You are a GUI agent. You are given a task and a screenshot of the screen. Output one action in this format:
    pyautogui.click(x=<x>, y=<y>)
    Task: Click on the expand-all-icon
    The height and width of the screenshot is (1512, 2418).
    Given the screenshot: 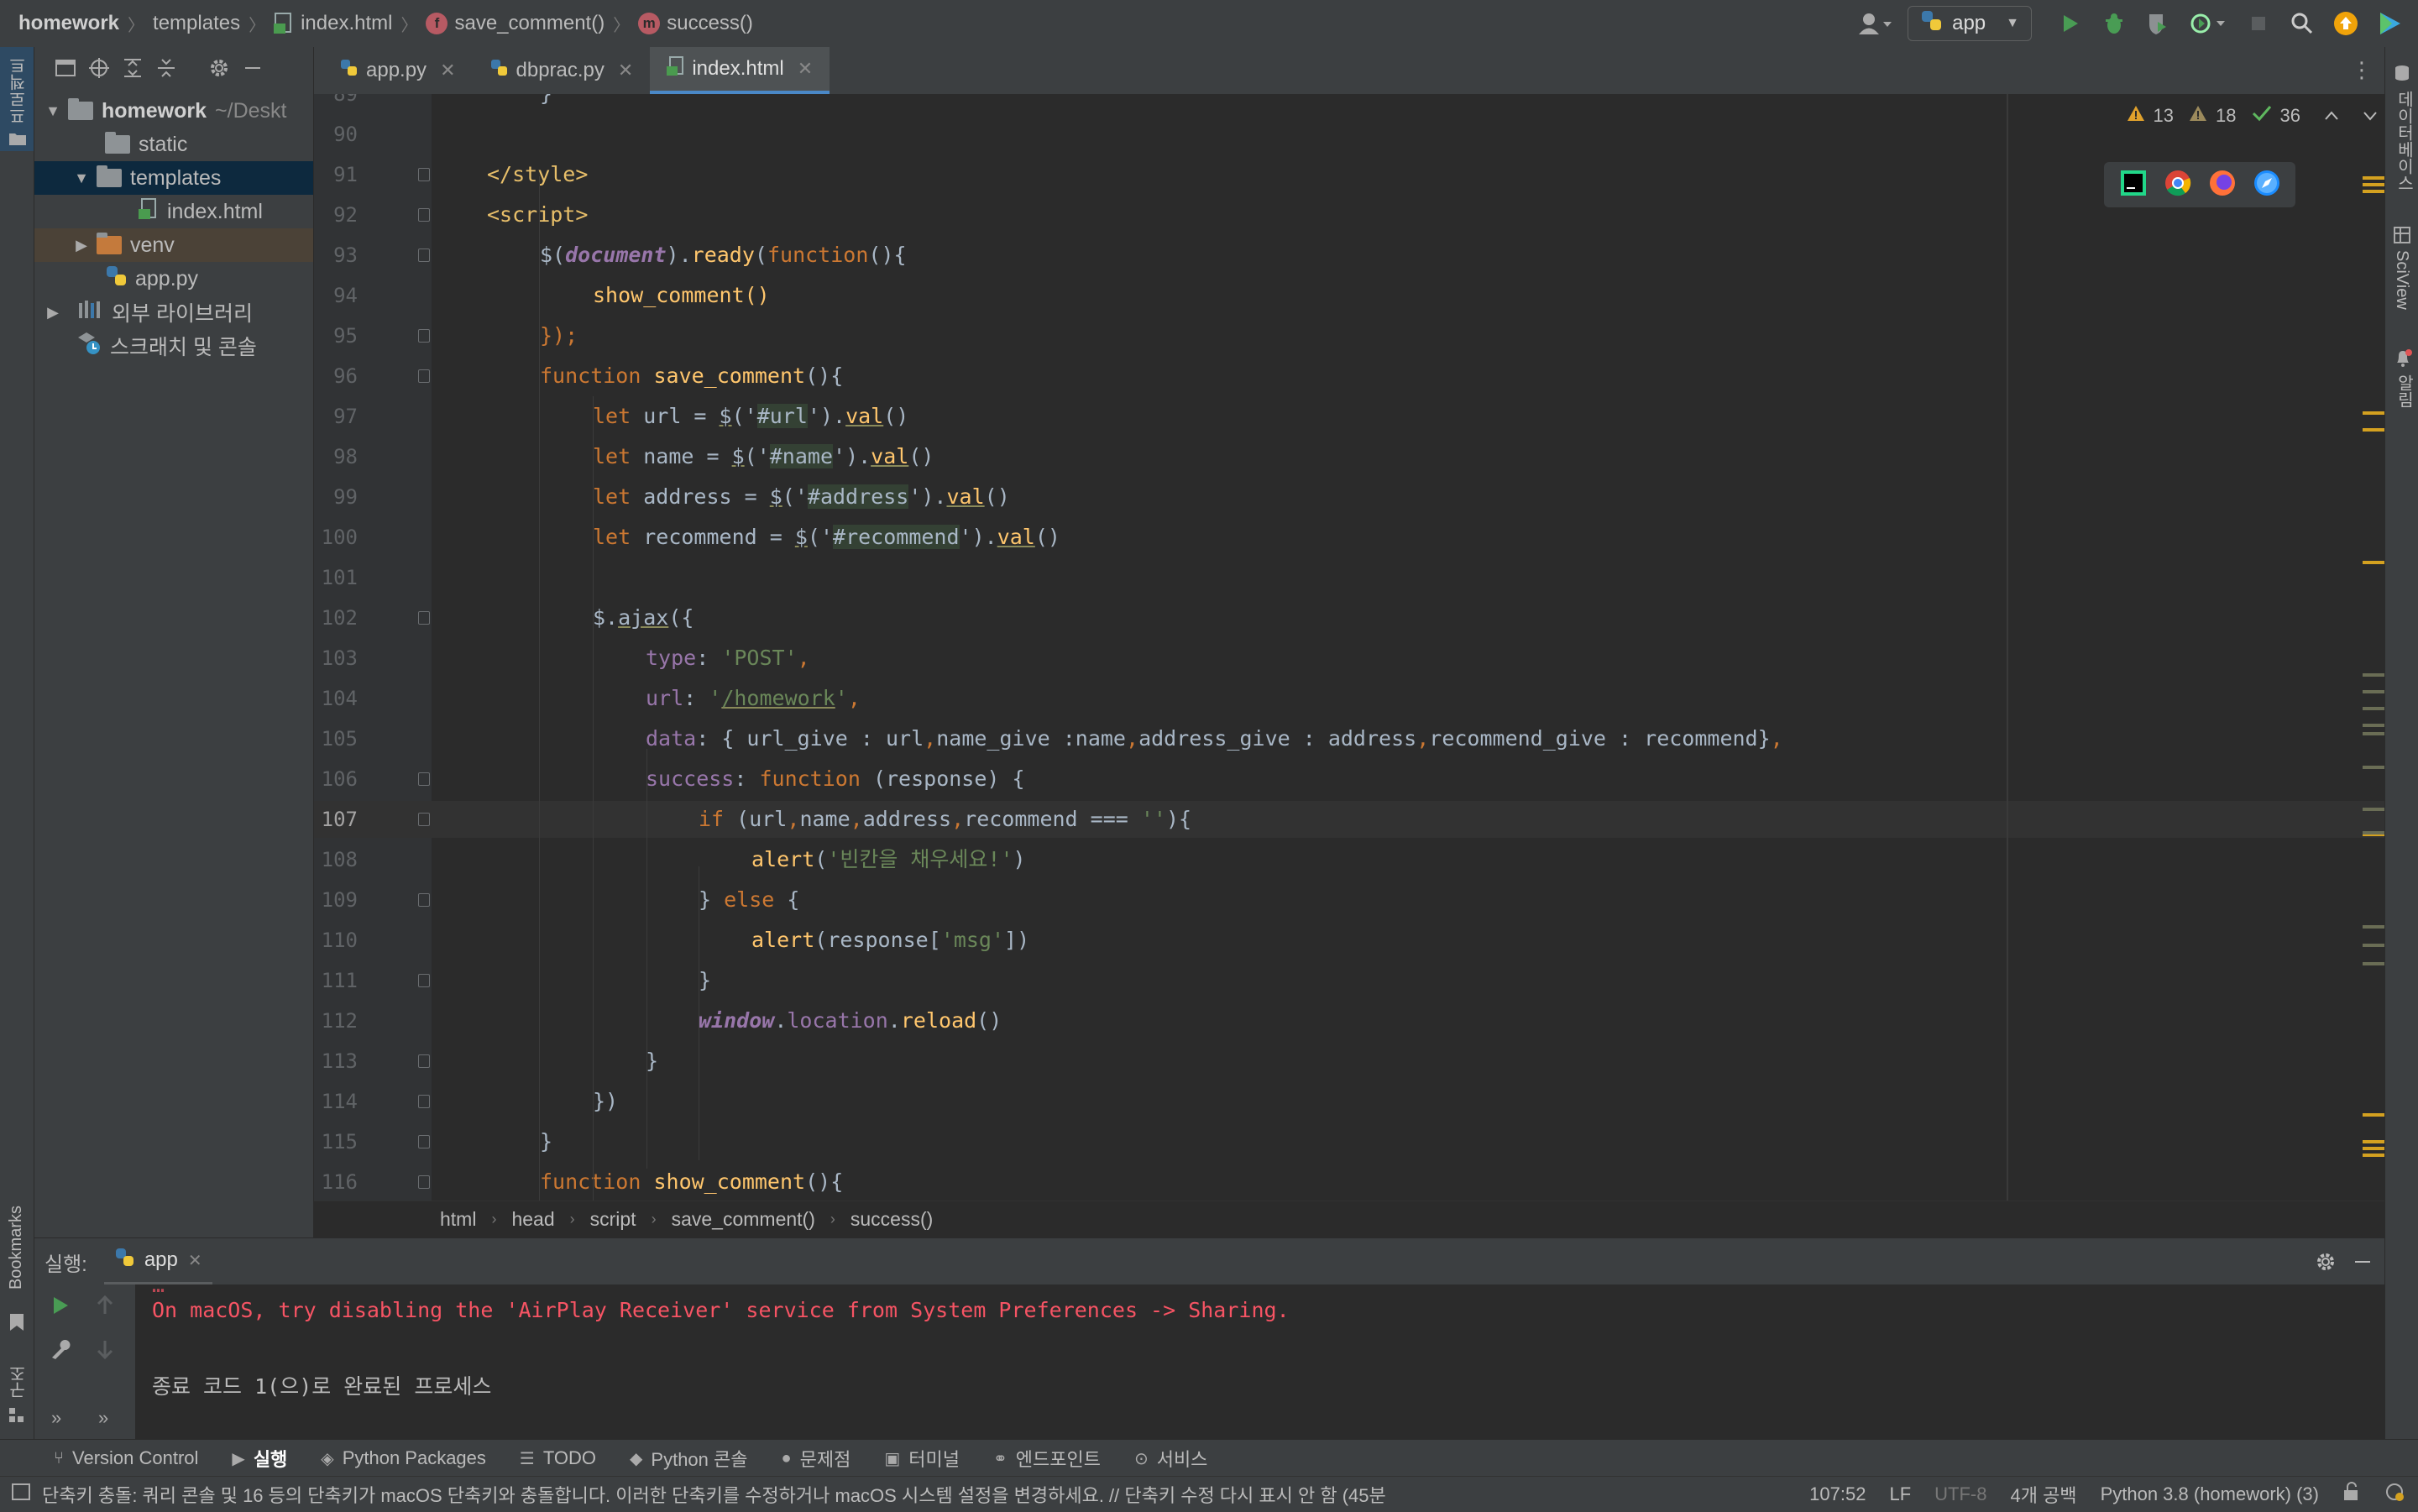 What is the action you would take?
    pyautogui.click(x=133, y=71)
    